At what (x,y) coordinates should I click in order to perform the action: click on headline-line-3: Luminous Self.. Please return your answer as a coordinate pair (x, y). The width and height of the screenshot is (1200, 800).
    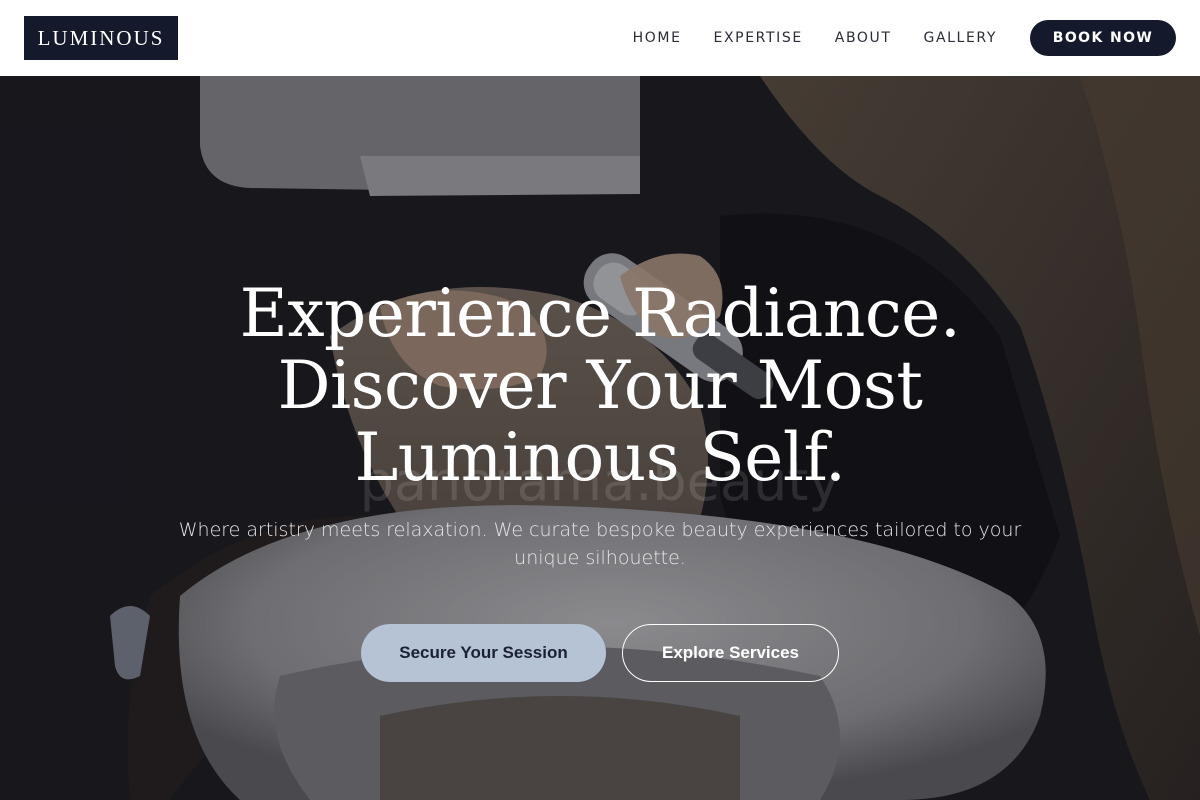
    Looking at the image, I should click on (600, 457).